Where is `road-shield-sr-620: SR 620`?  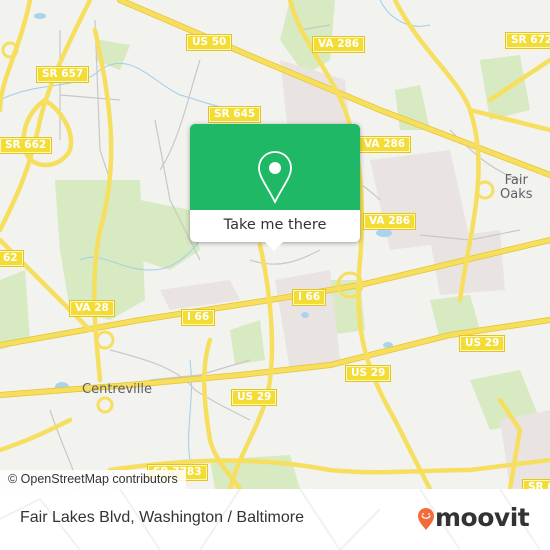 road-shield-sr-620: SR 620 is located at coordinates (535, 484).